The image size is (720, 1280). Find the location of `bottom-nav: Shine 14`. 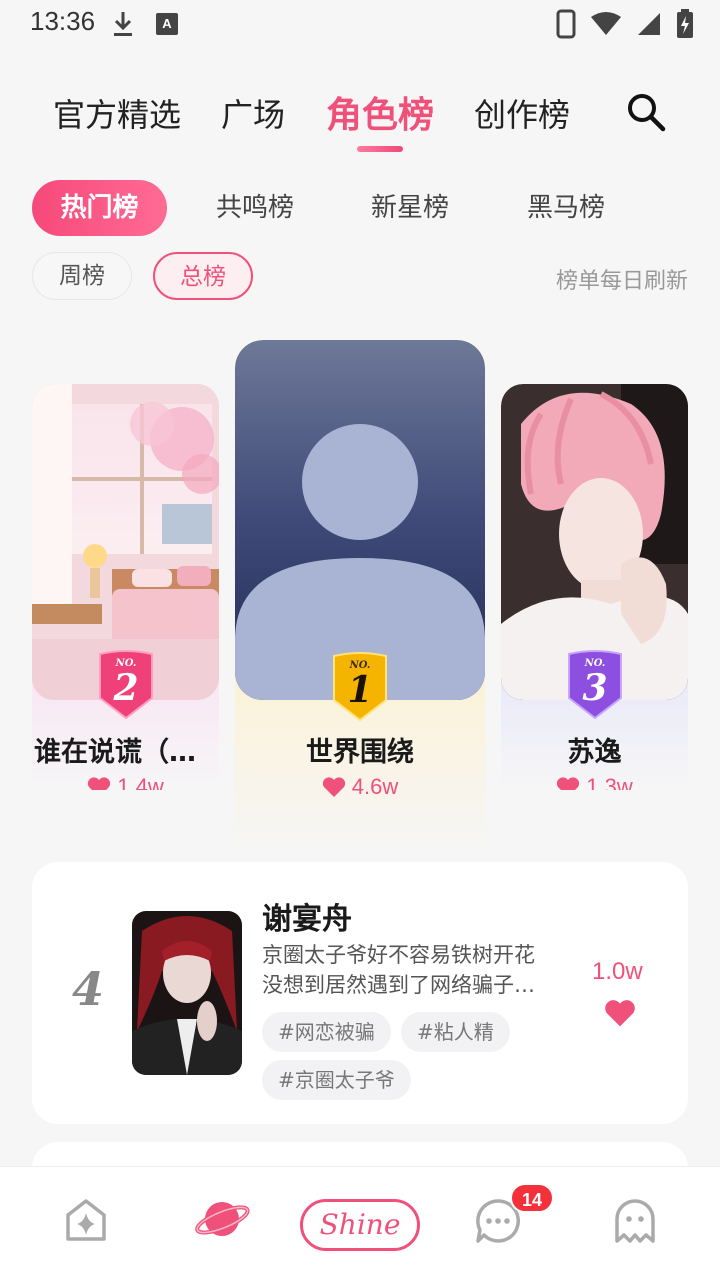

bottom-nav: Shine 14 is located at coordinates (360, 1223).